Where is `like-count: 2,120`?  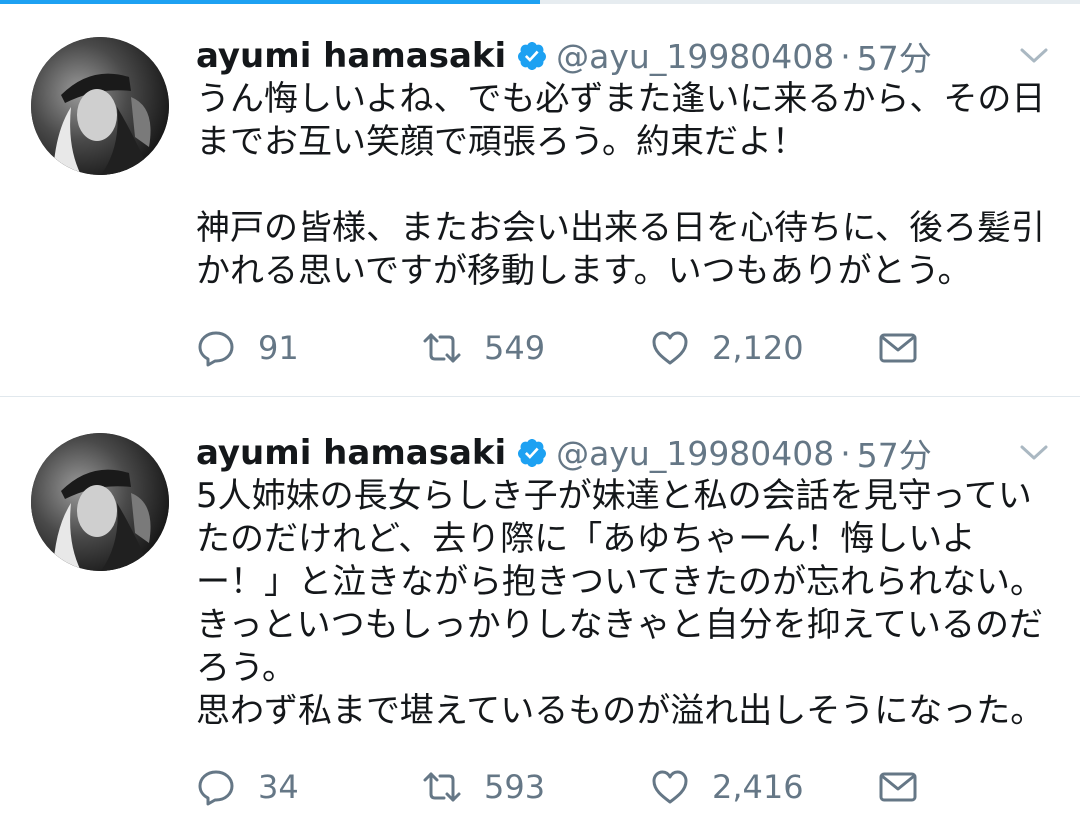 like-count: 2,120 is located at coordinates (758, 348).